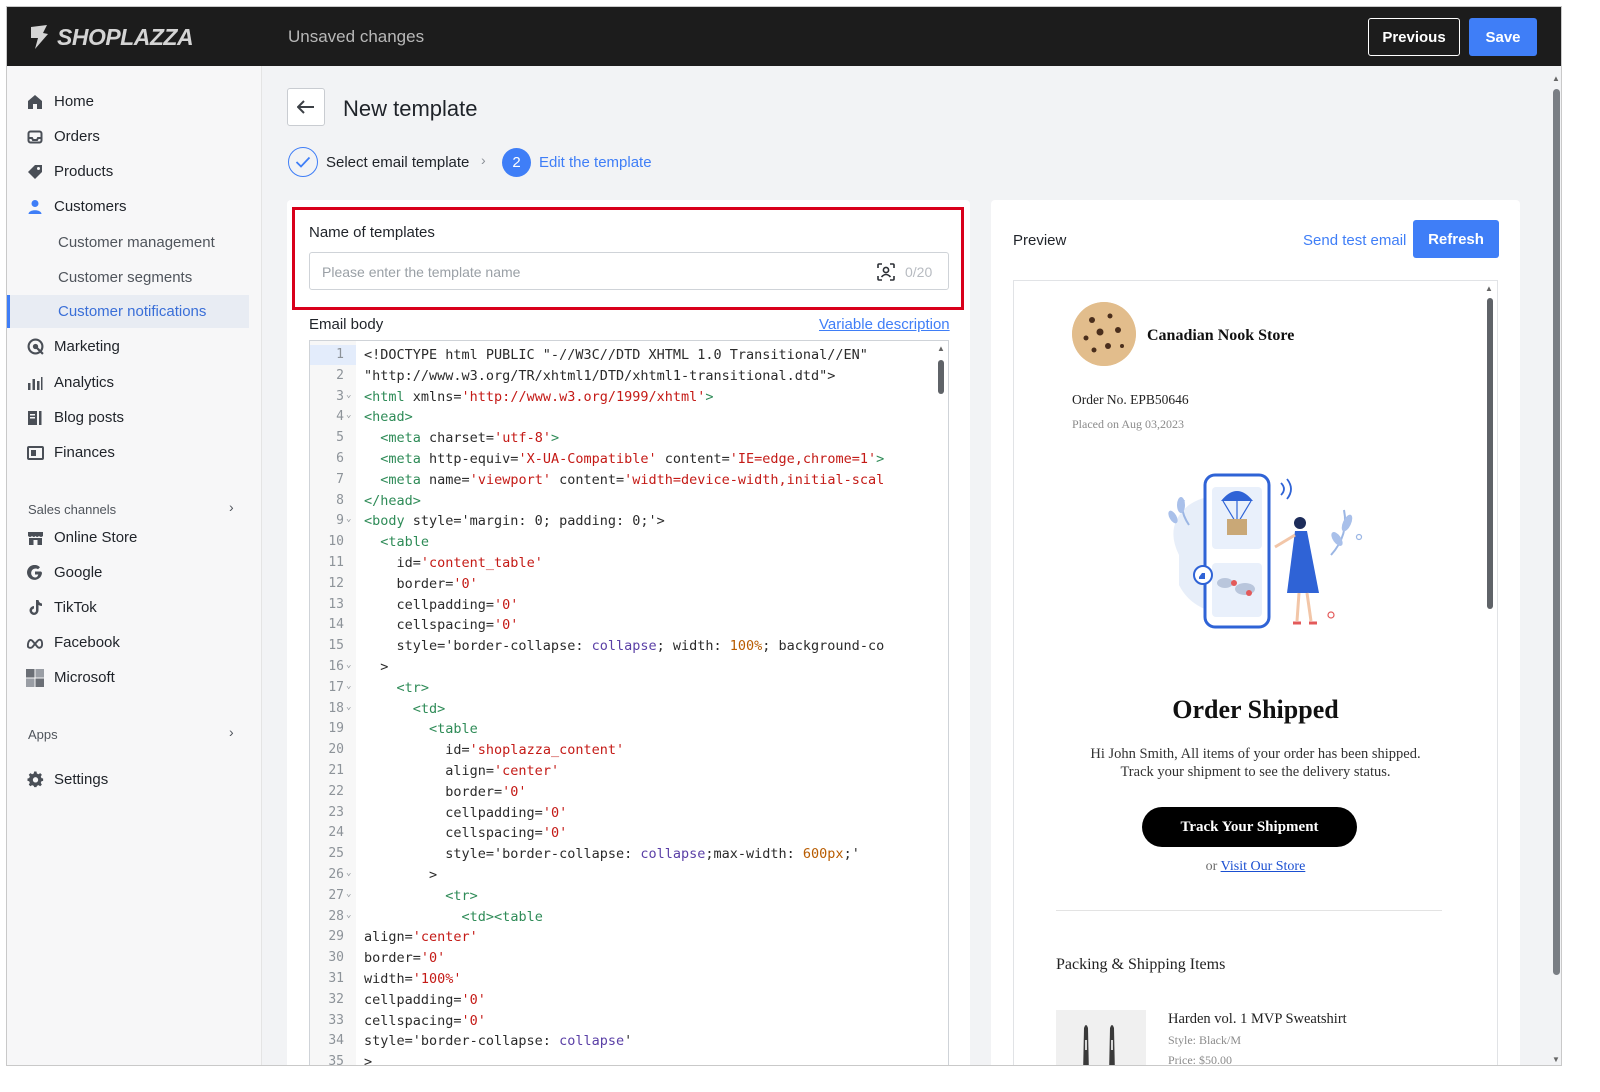 This screenshot has width=1600, height=1092. Describe the element at coordinates (1556, 1059) in the screenshot. I see `scroll-down-arrow-icon: ▼` at that location.